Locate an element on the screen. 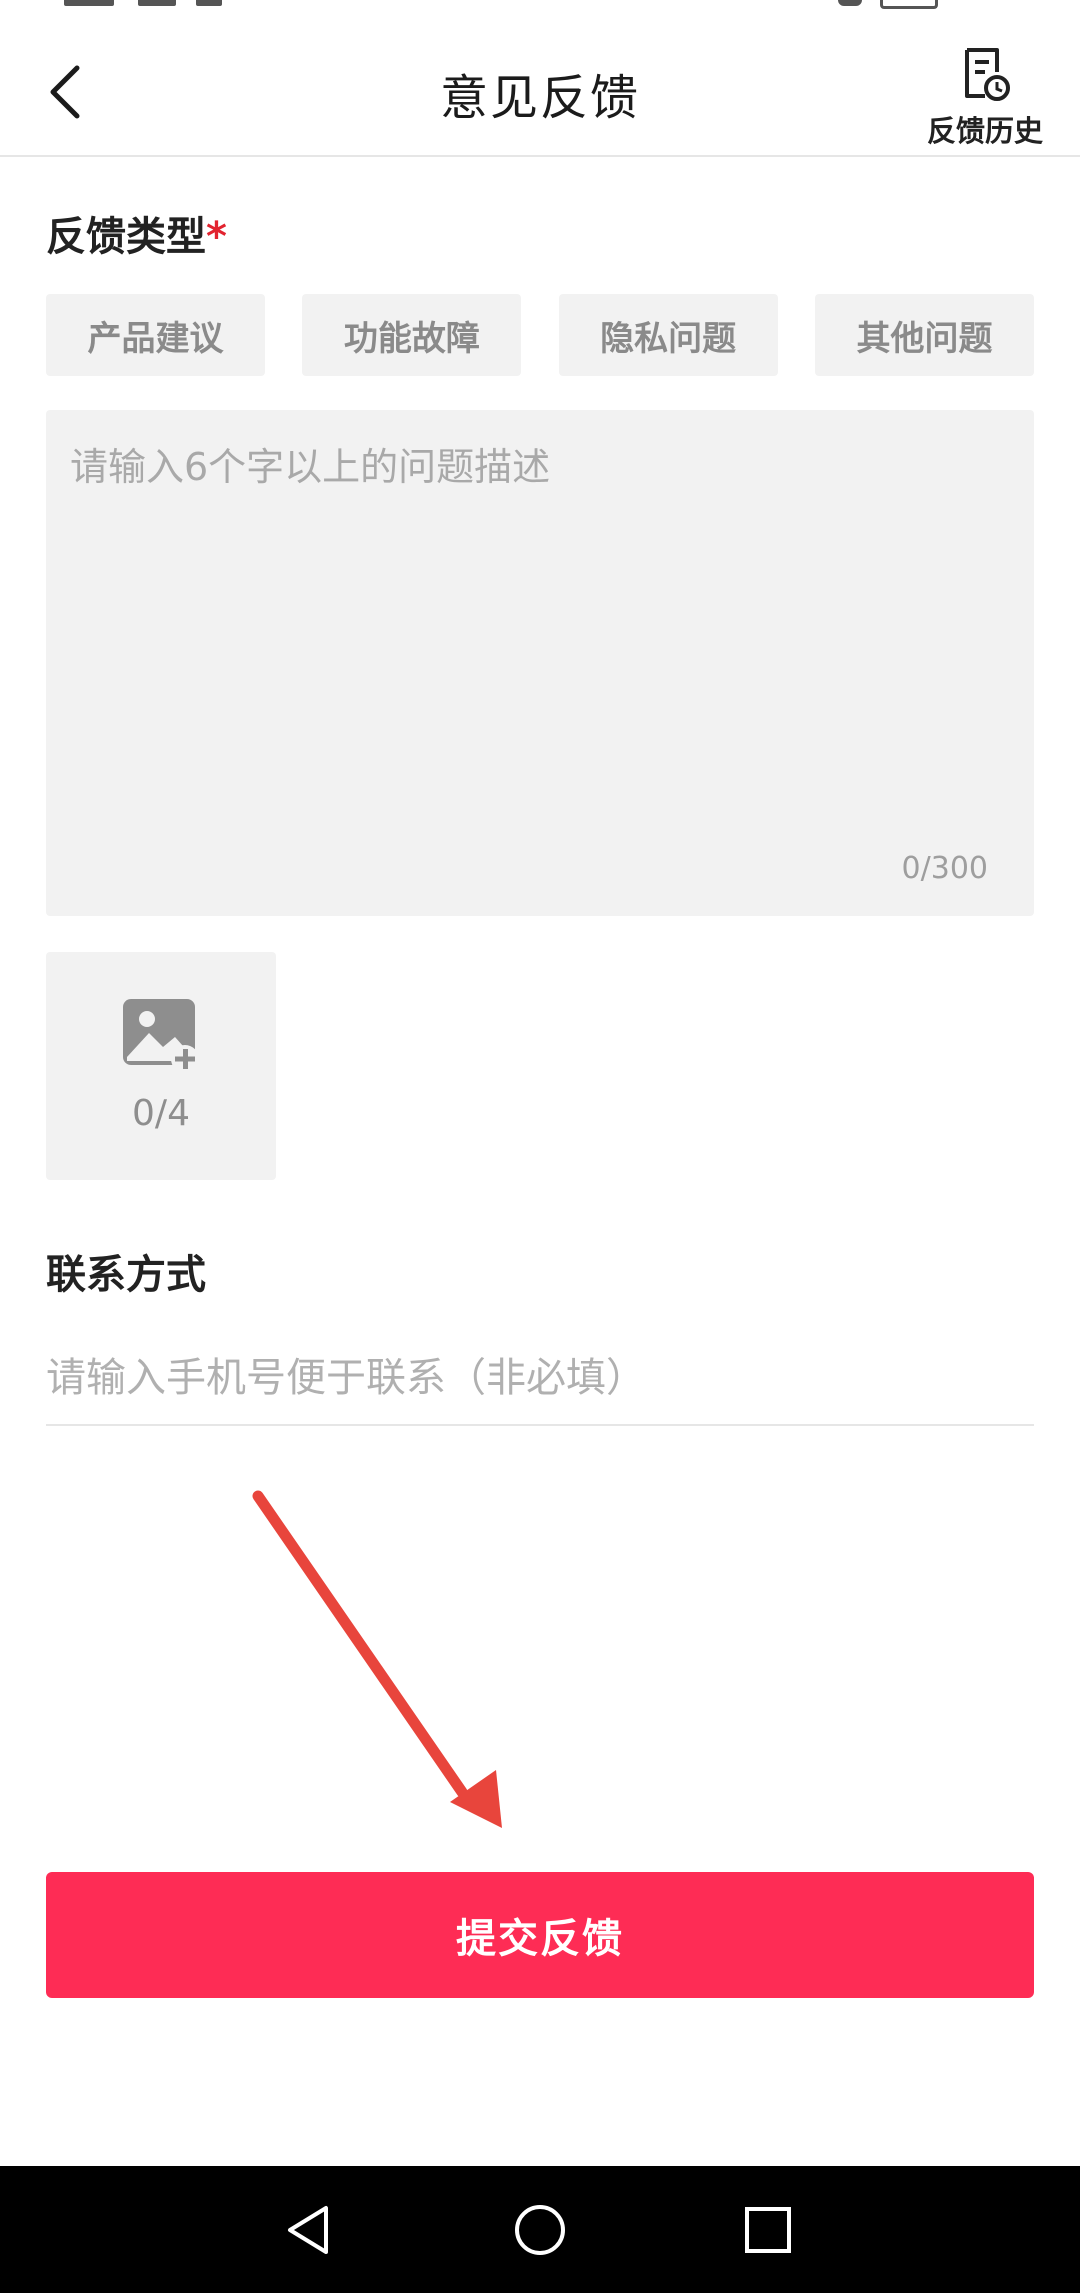 This screenshot has width=1080, height=2293. feedback-type-options: 产品建议 功能故障 隐私问题 其他问题 is located at coordinates (540, 335).